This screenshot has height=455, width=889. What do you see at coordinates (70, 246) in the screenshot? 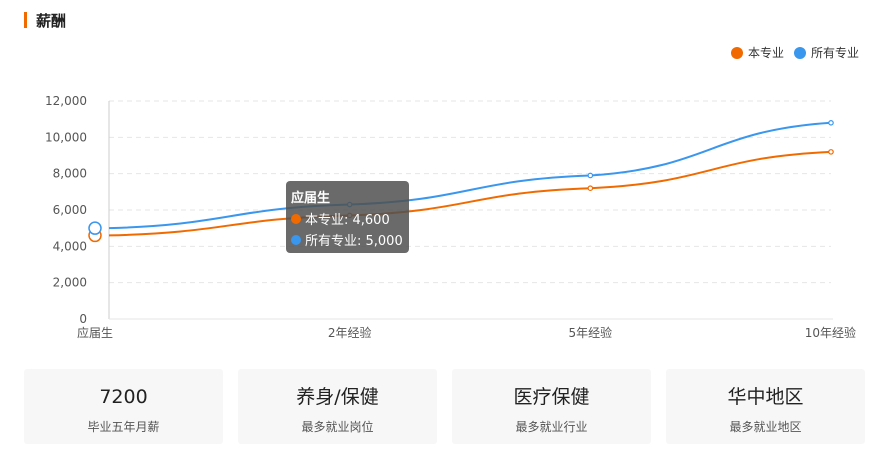
I see `y-tick-label: 4,000` at bounding box center [70, 246].